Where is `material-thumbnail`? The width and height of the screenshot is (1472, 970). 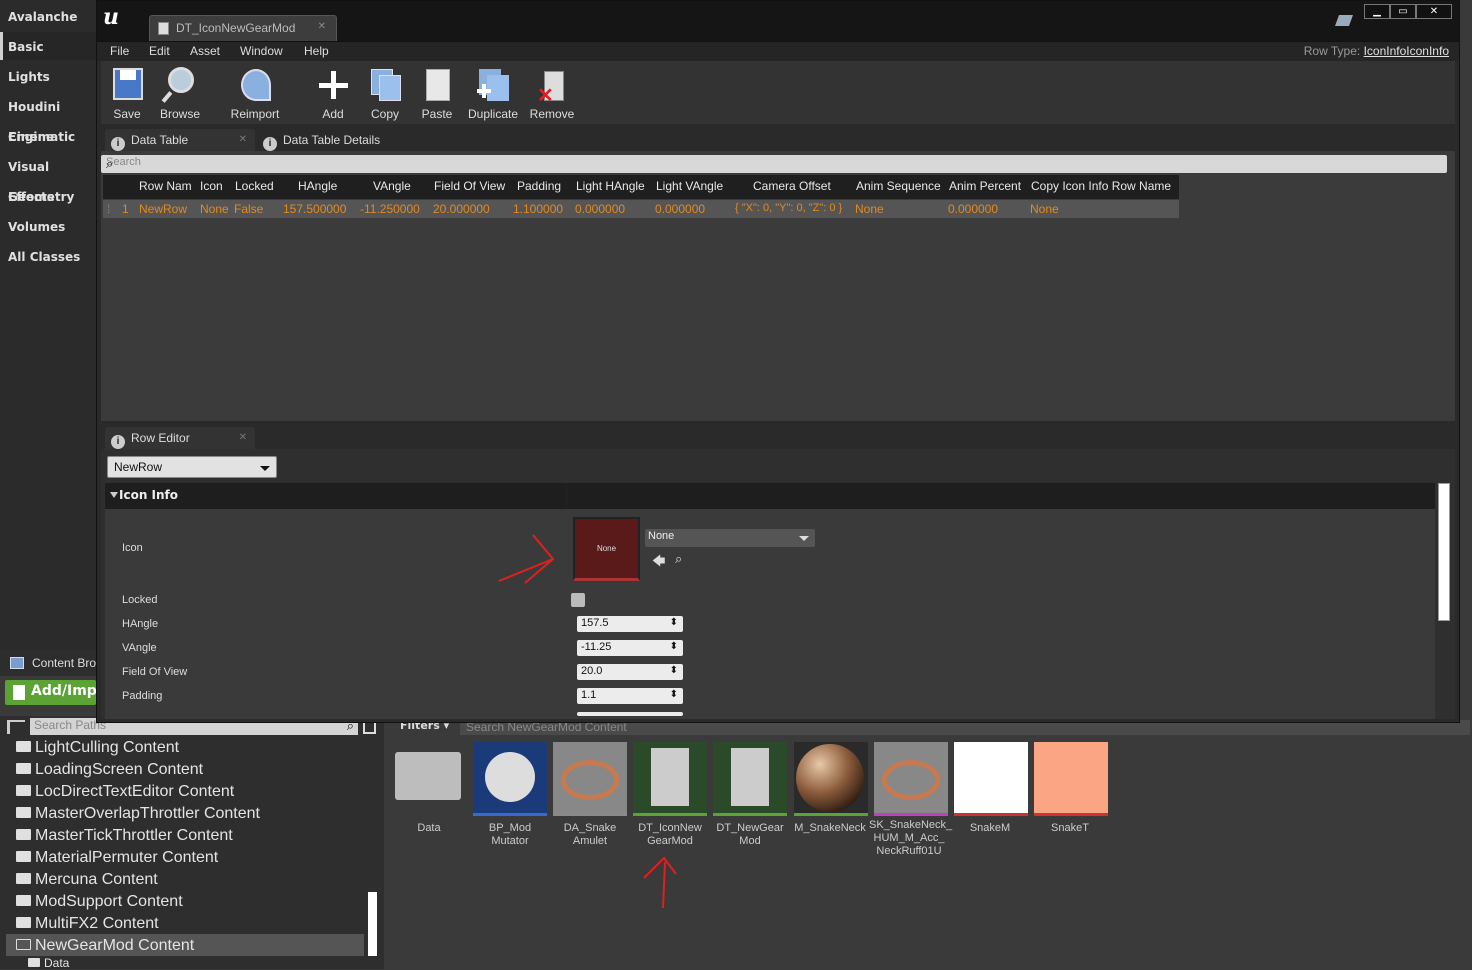 material-thumbnail is located at coordinates (831, 779).